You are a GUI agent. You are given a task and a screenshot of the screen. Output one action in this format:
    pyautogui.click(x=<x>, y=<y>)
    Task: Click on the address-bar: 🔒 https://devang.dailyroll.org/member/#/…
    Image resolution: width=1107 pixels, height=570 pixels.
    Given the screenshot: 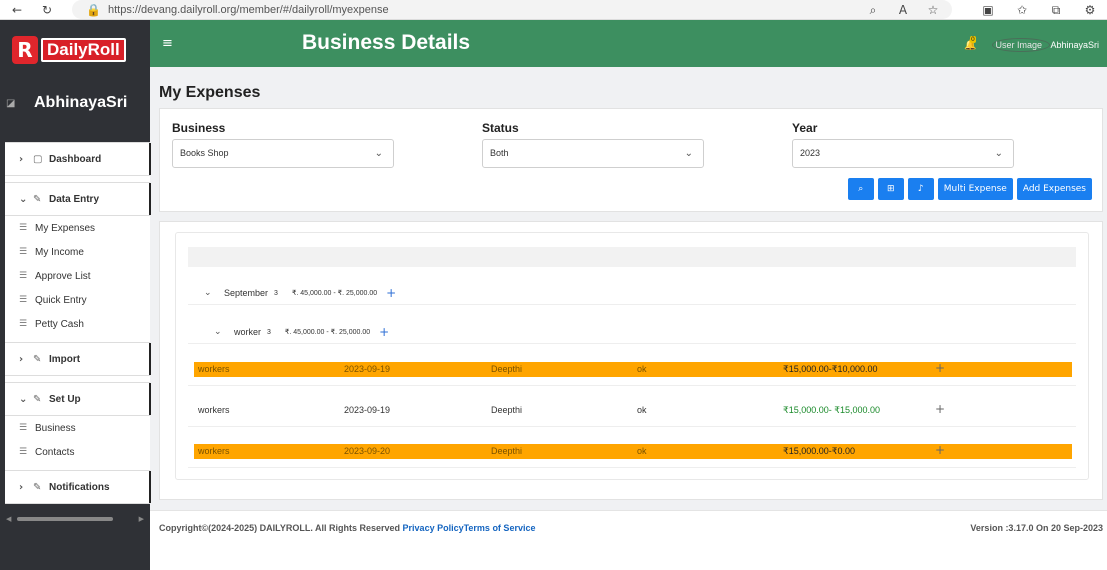 What is the action you would take?
    pyautogui.click(x=512, y=9)
    